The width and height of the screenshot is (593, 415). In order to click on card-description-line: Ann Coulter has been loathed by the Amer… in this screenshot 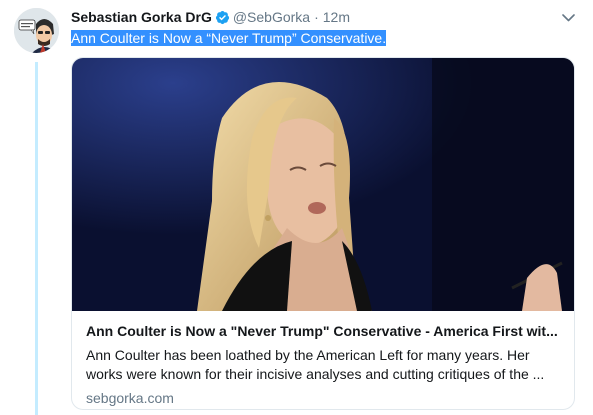, I will do `click(308, 355)`.